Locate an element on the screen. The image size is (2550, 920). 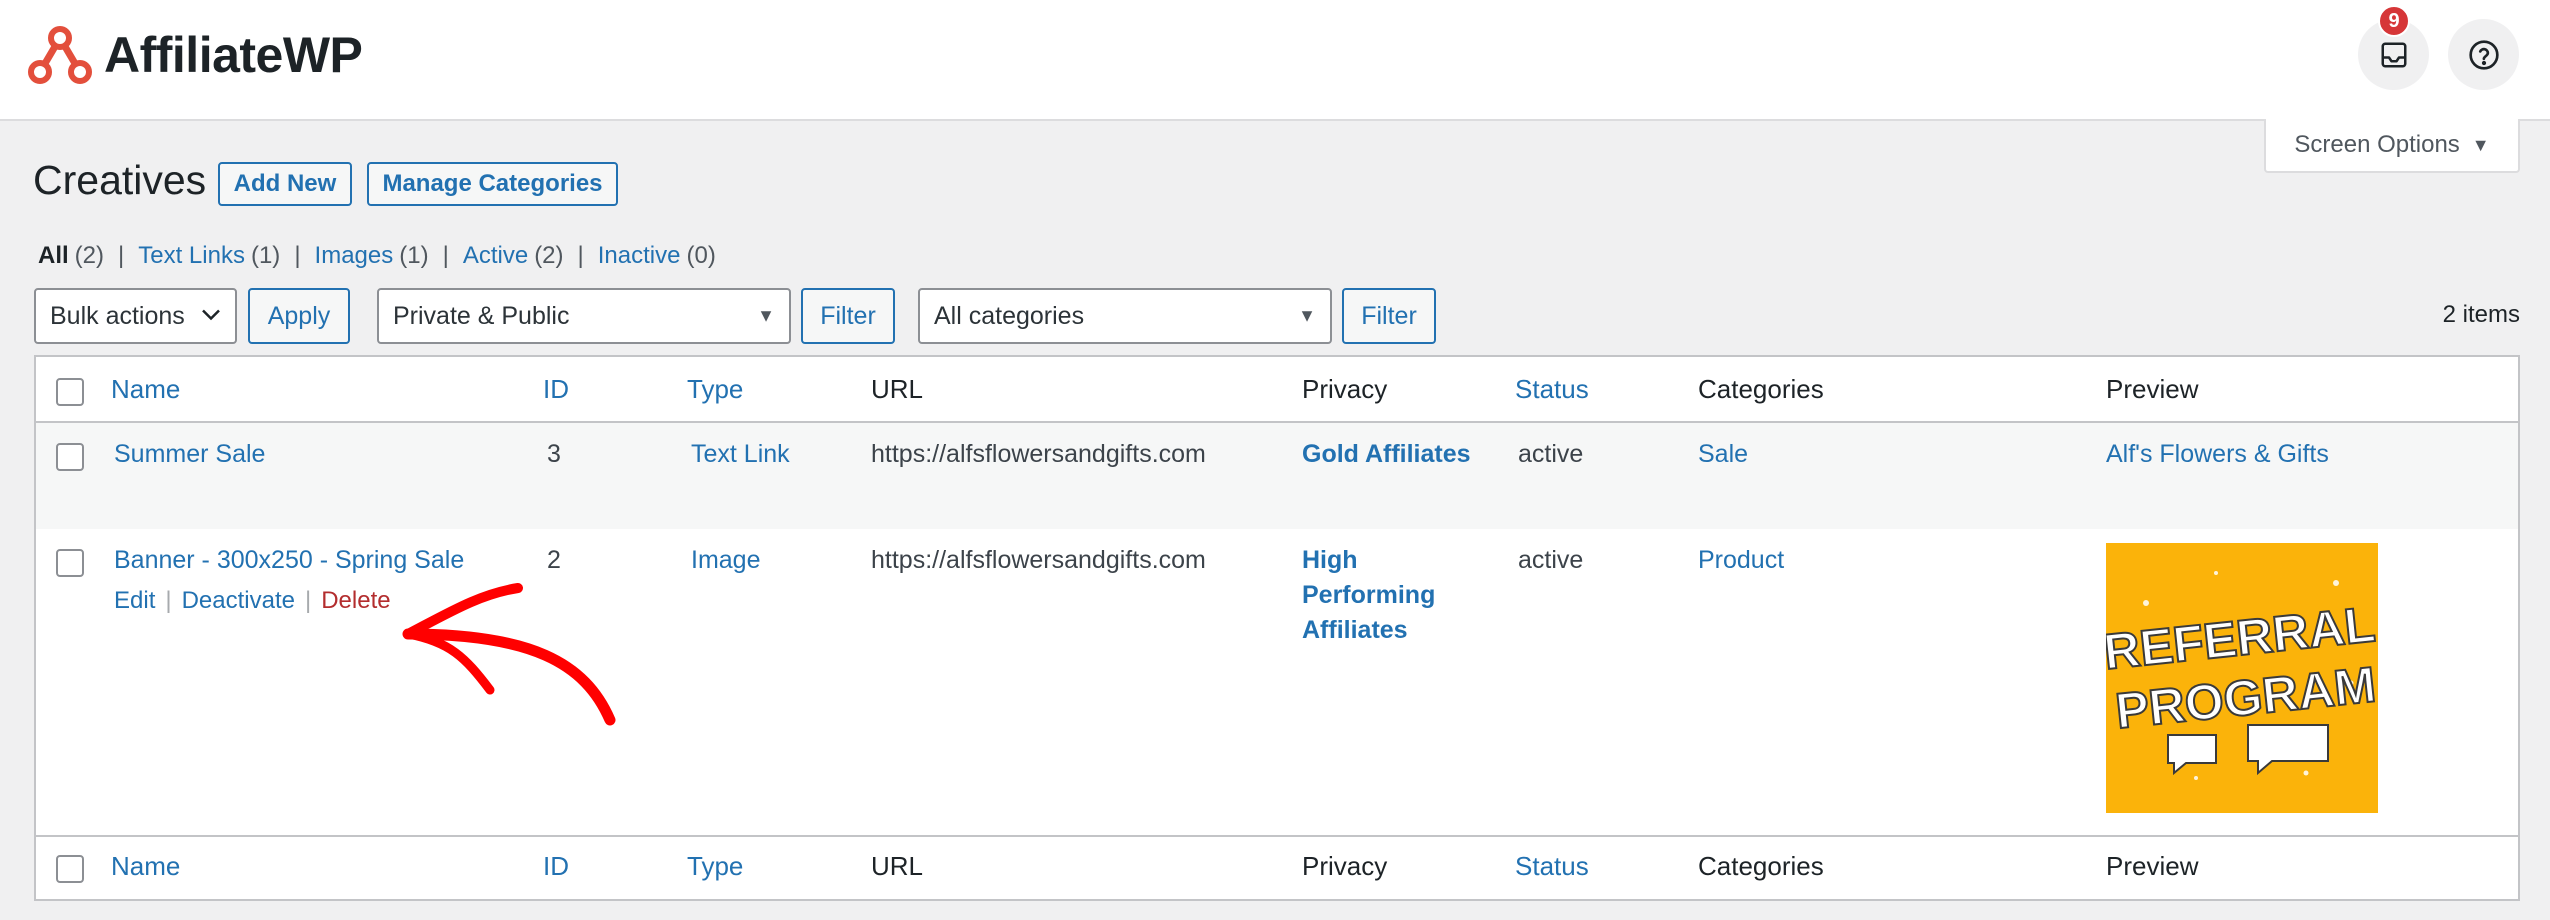
creative-type-link: Text Link is located at coordinates (740, 454).